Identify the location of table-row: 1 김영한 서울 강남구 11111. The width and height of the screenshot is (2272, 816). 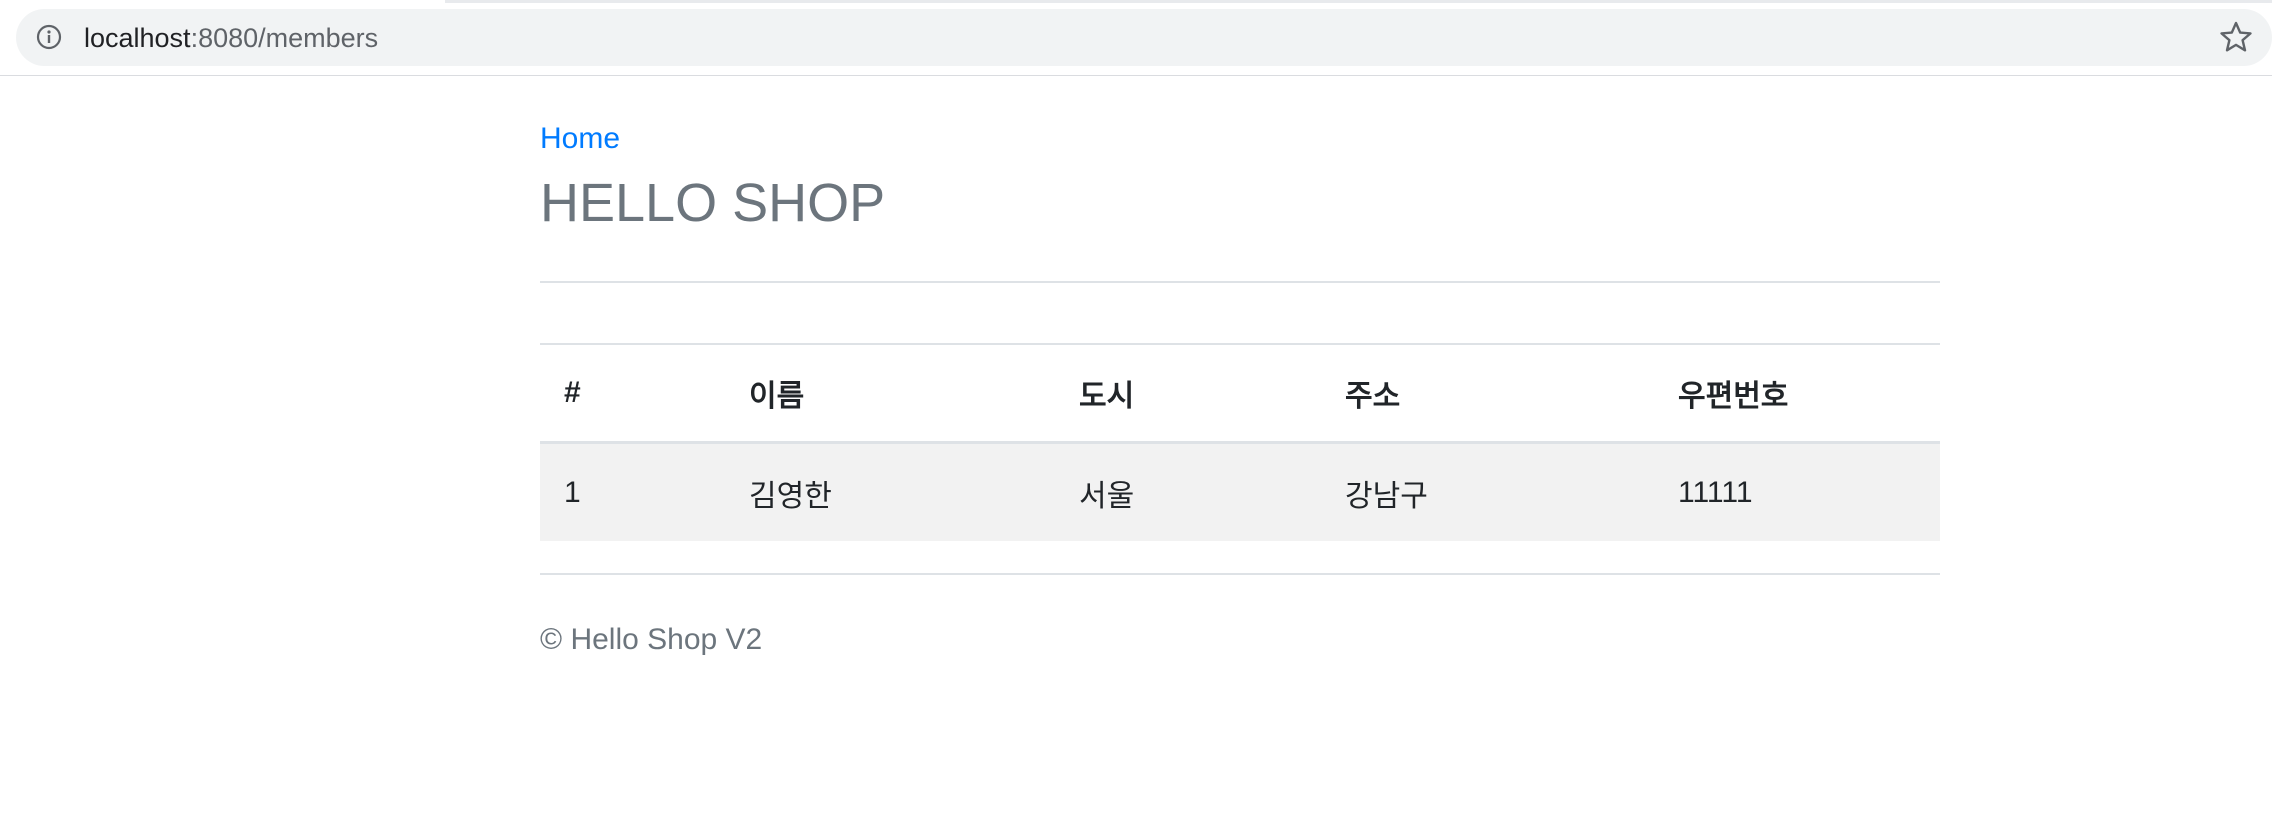
(1240, 491).